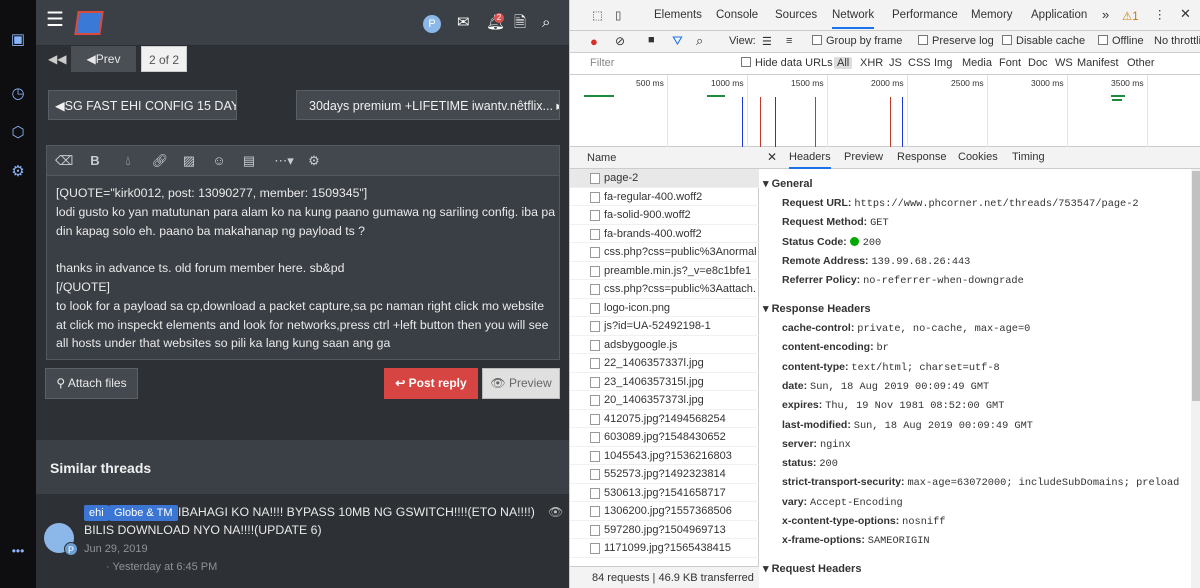  I want to click on request-row: 23_1406357315l.jpg, so click(664, 382).